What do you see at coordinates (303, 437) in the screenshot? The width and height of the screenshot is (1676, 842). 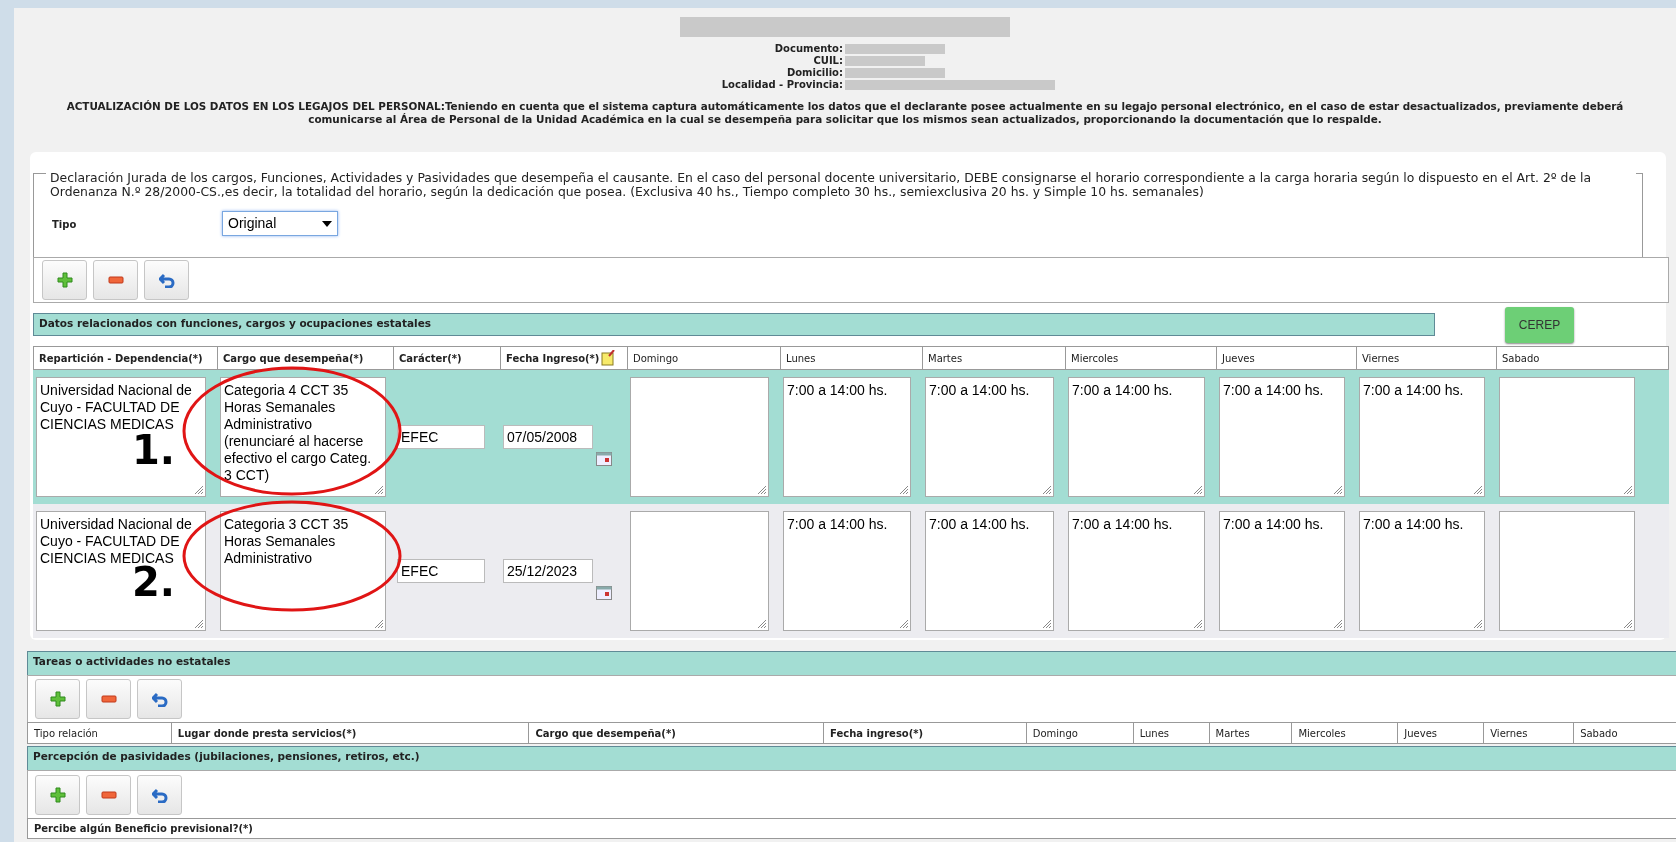 I see `text-area: Categoria 4 CCT 35 Horas Semanales Administrativo (renunciaré al hacerse efectivo el cargo Categ. 3 CCT)` at bounding box center [303, 437].